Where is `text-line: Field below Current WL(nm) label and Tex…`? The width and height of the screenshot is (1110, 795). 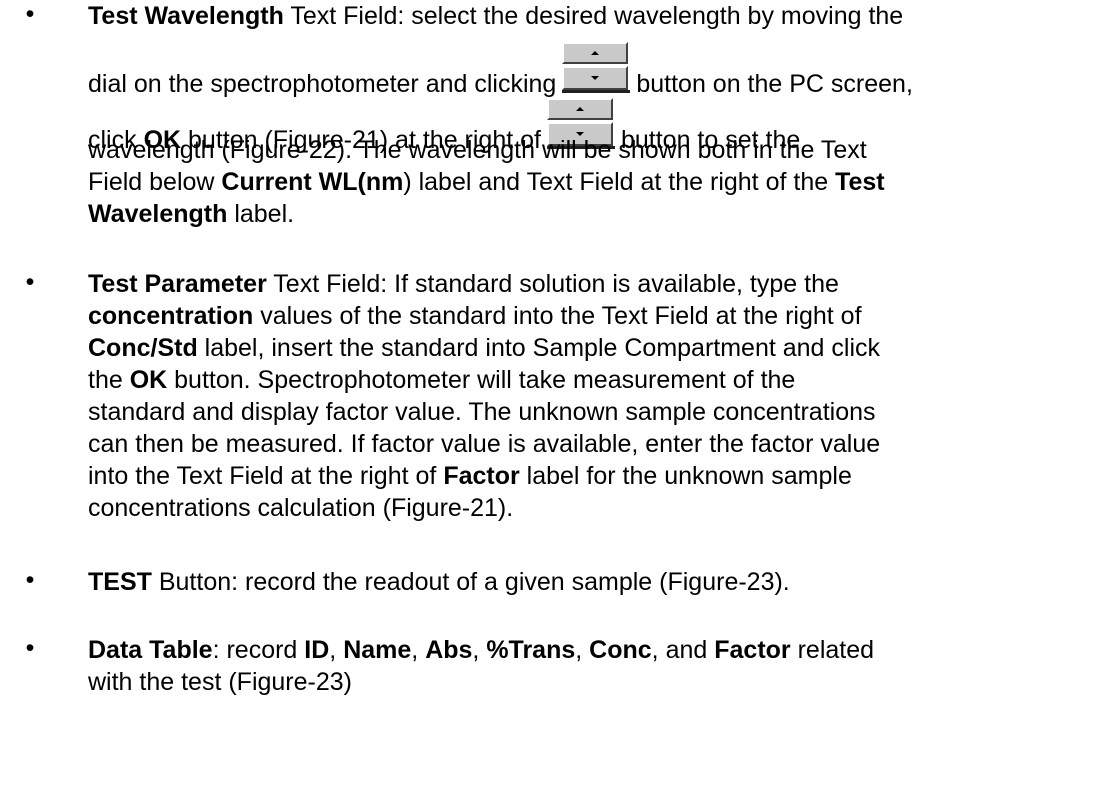 text-line: Field below Current WL(nm) label and Tex… is located at coordinates (486, 182).